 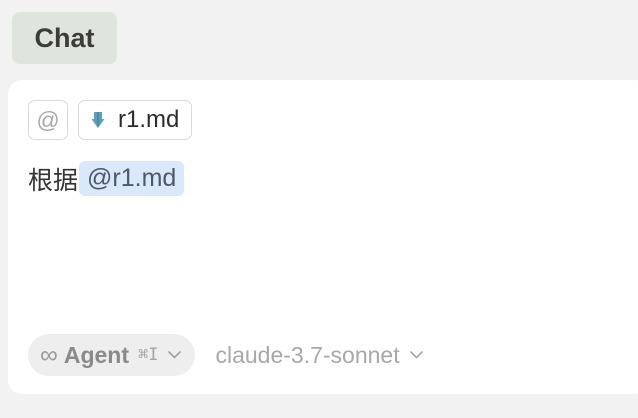 I want to click on mode-shortcut: ⌘I, so click(x=148, y=355).